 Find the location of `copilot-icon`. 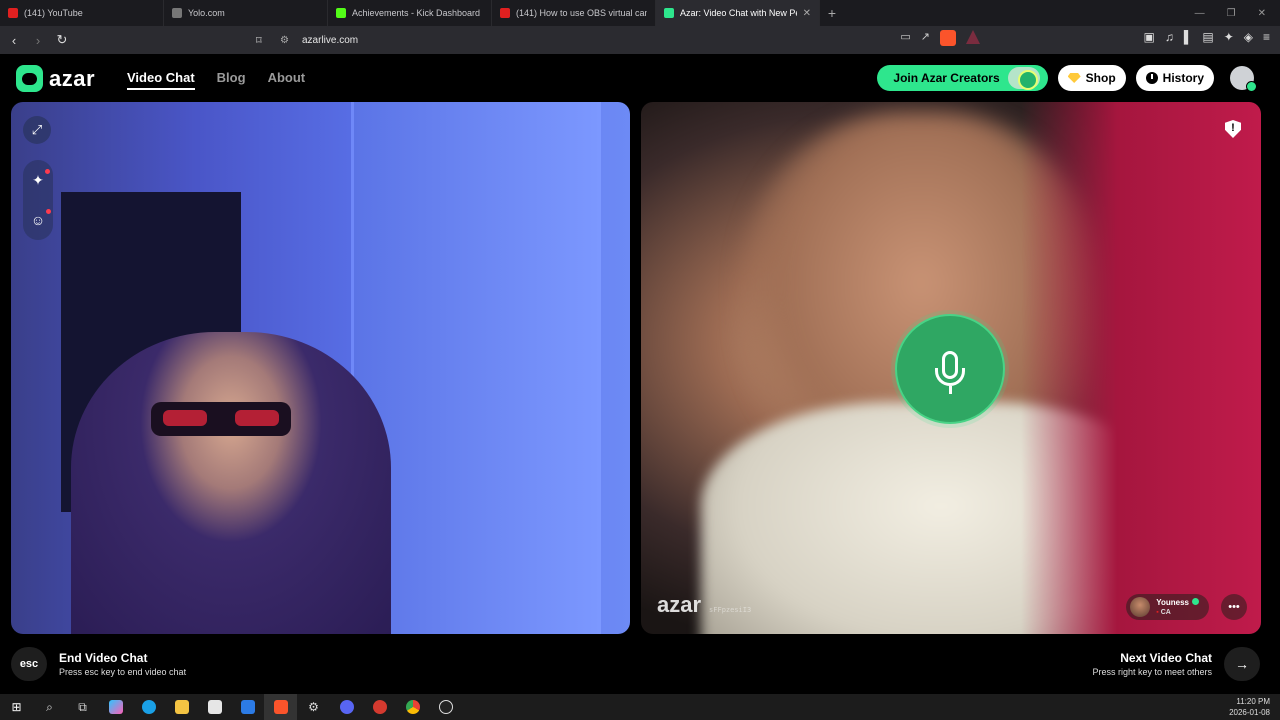

copilot-icon is located at coordinates (115, 707).